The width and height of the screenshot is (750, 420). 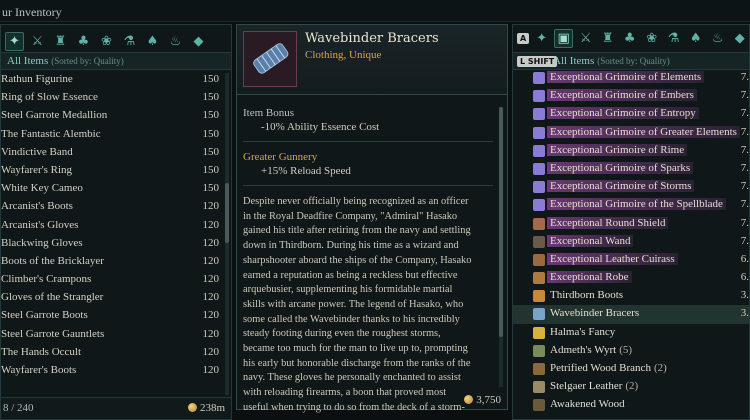 I want to click on item-name: Exceptional Wand, so click(x=590, y=240).